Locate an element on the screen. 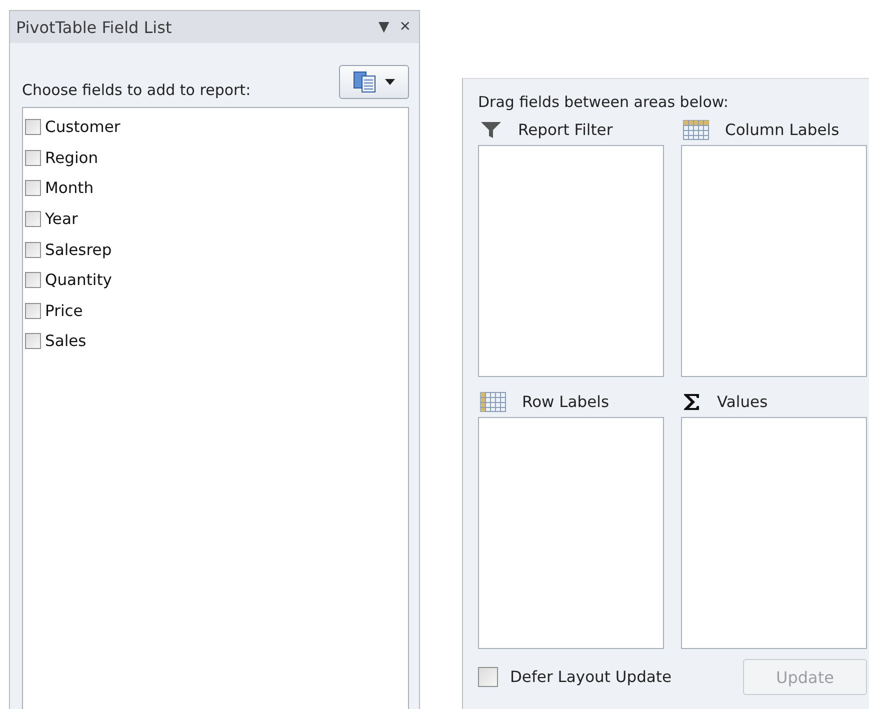  field-label: Salesrep is located at coordinates (78, 249).